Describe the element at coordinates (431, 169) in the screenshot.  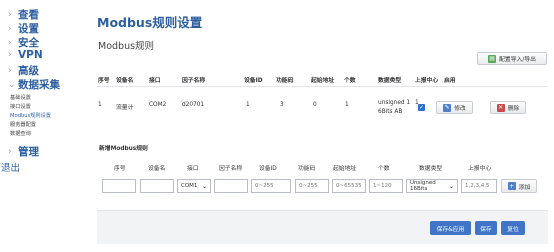
I see `new-col-header-data-type: 数据类型` at that location.